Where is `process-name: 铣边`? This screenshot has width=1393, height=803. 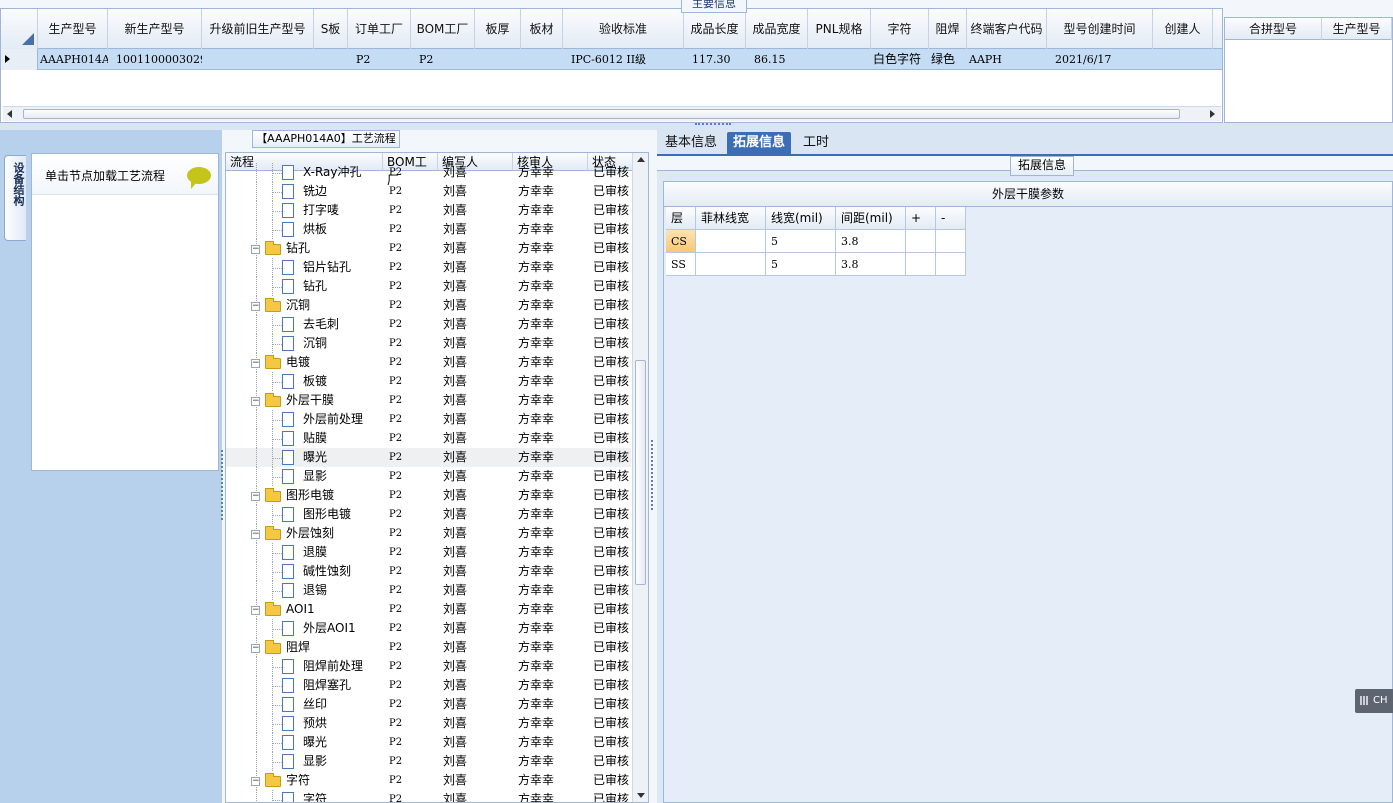 process-name: 铣边 is located at coordinates (343, 191).